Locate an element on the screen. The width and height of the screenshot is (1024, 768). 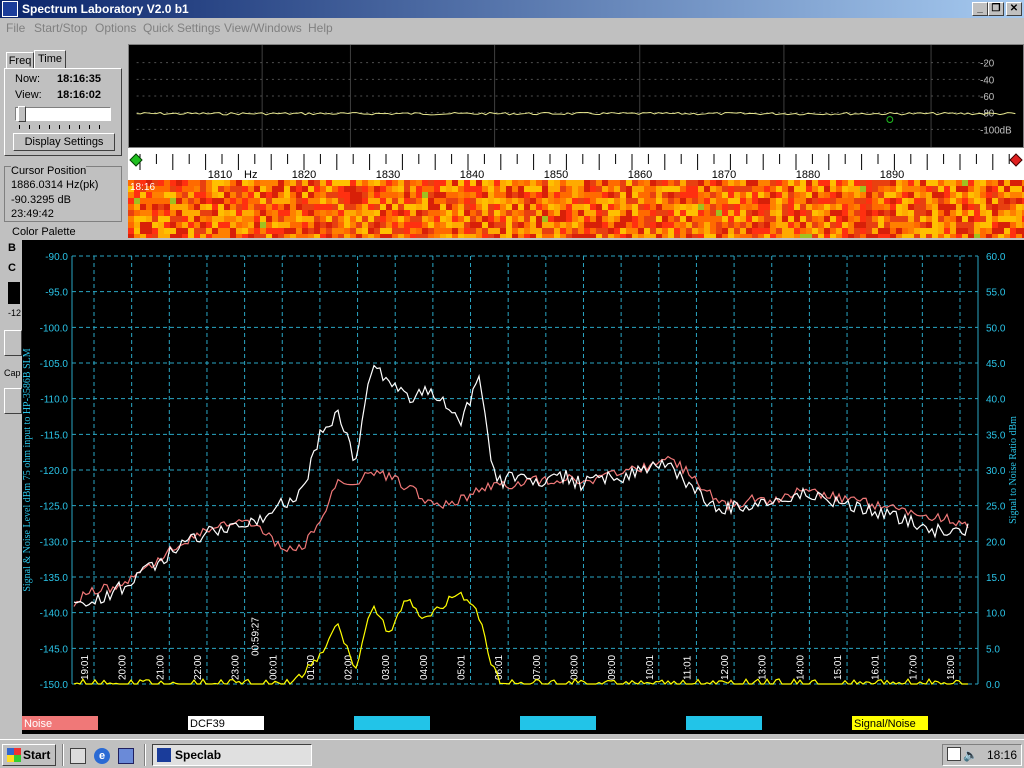
speclab-task-button: Speclab is located at coordinates (232, 755).